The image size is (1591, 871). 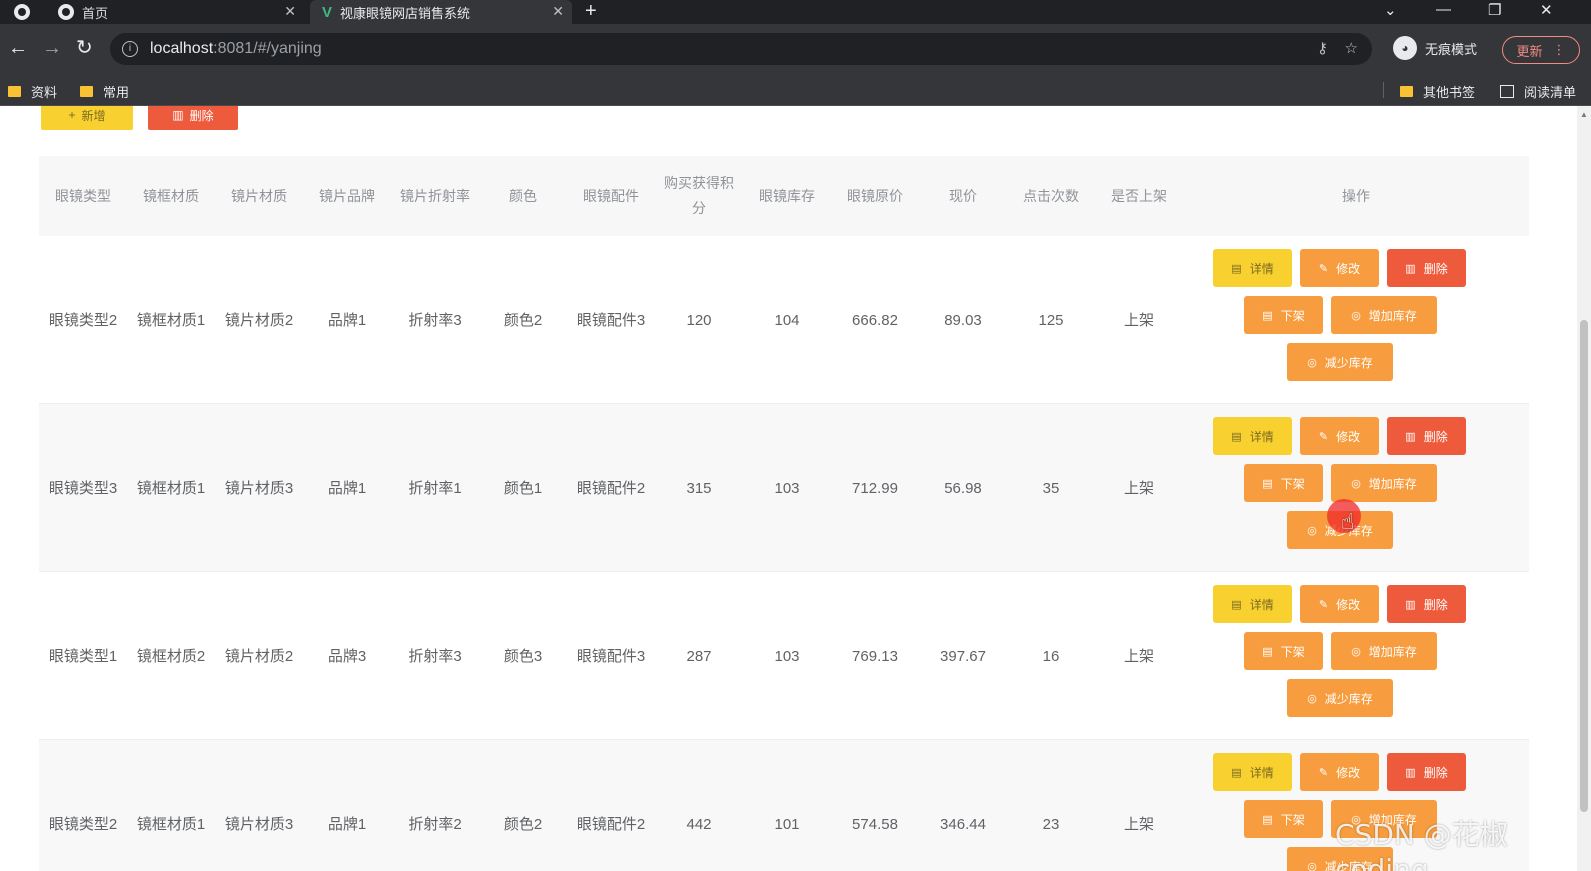 What do you see at coordinates (84, 48) in the screenshot?
I see `reload-icon: ↻` at bounding box center [84, 48].